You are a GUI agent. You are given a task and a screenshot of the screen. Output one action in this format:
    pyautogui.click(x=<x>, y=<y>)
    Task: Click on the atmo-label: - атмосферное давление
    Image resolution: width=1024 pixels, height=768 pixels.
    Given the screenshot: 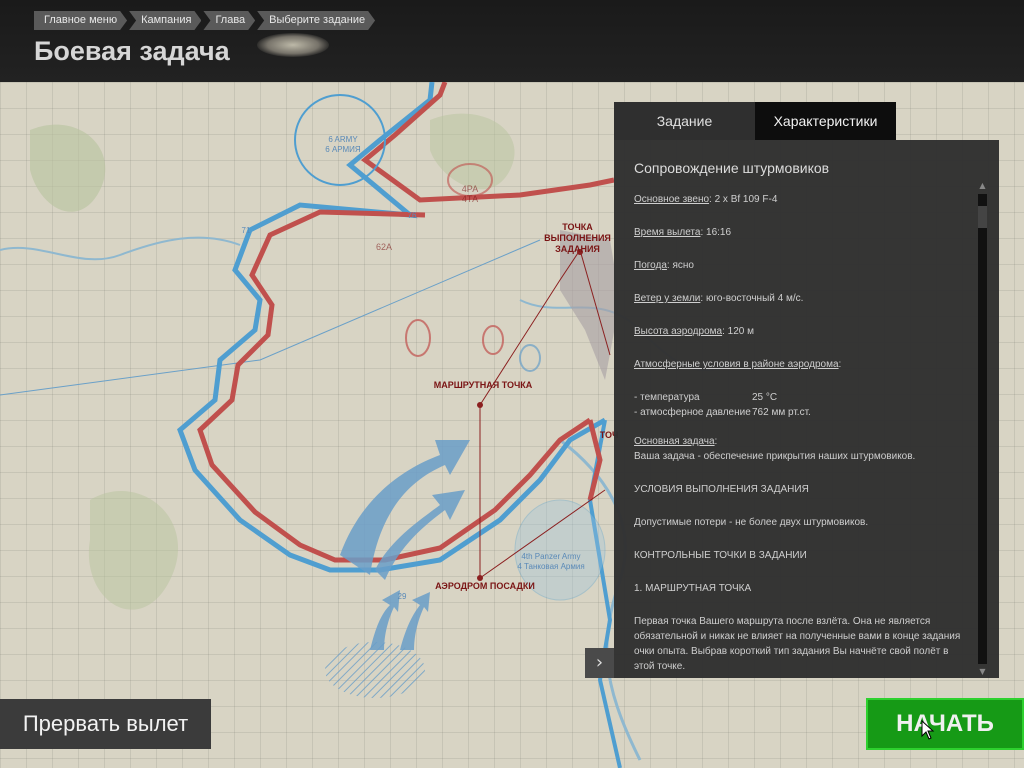 What is the action you would take?
    pyautogui.click(x=692, y=412)
    